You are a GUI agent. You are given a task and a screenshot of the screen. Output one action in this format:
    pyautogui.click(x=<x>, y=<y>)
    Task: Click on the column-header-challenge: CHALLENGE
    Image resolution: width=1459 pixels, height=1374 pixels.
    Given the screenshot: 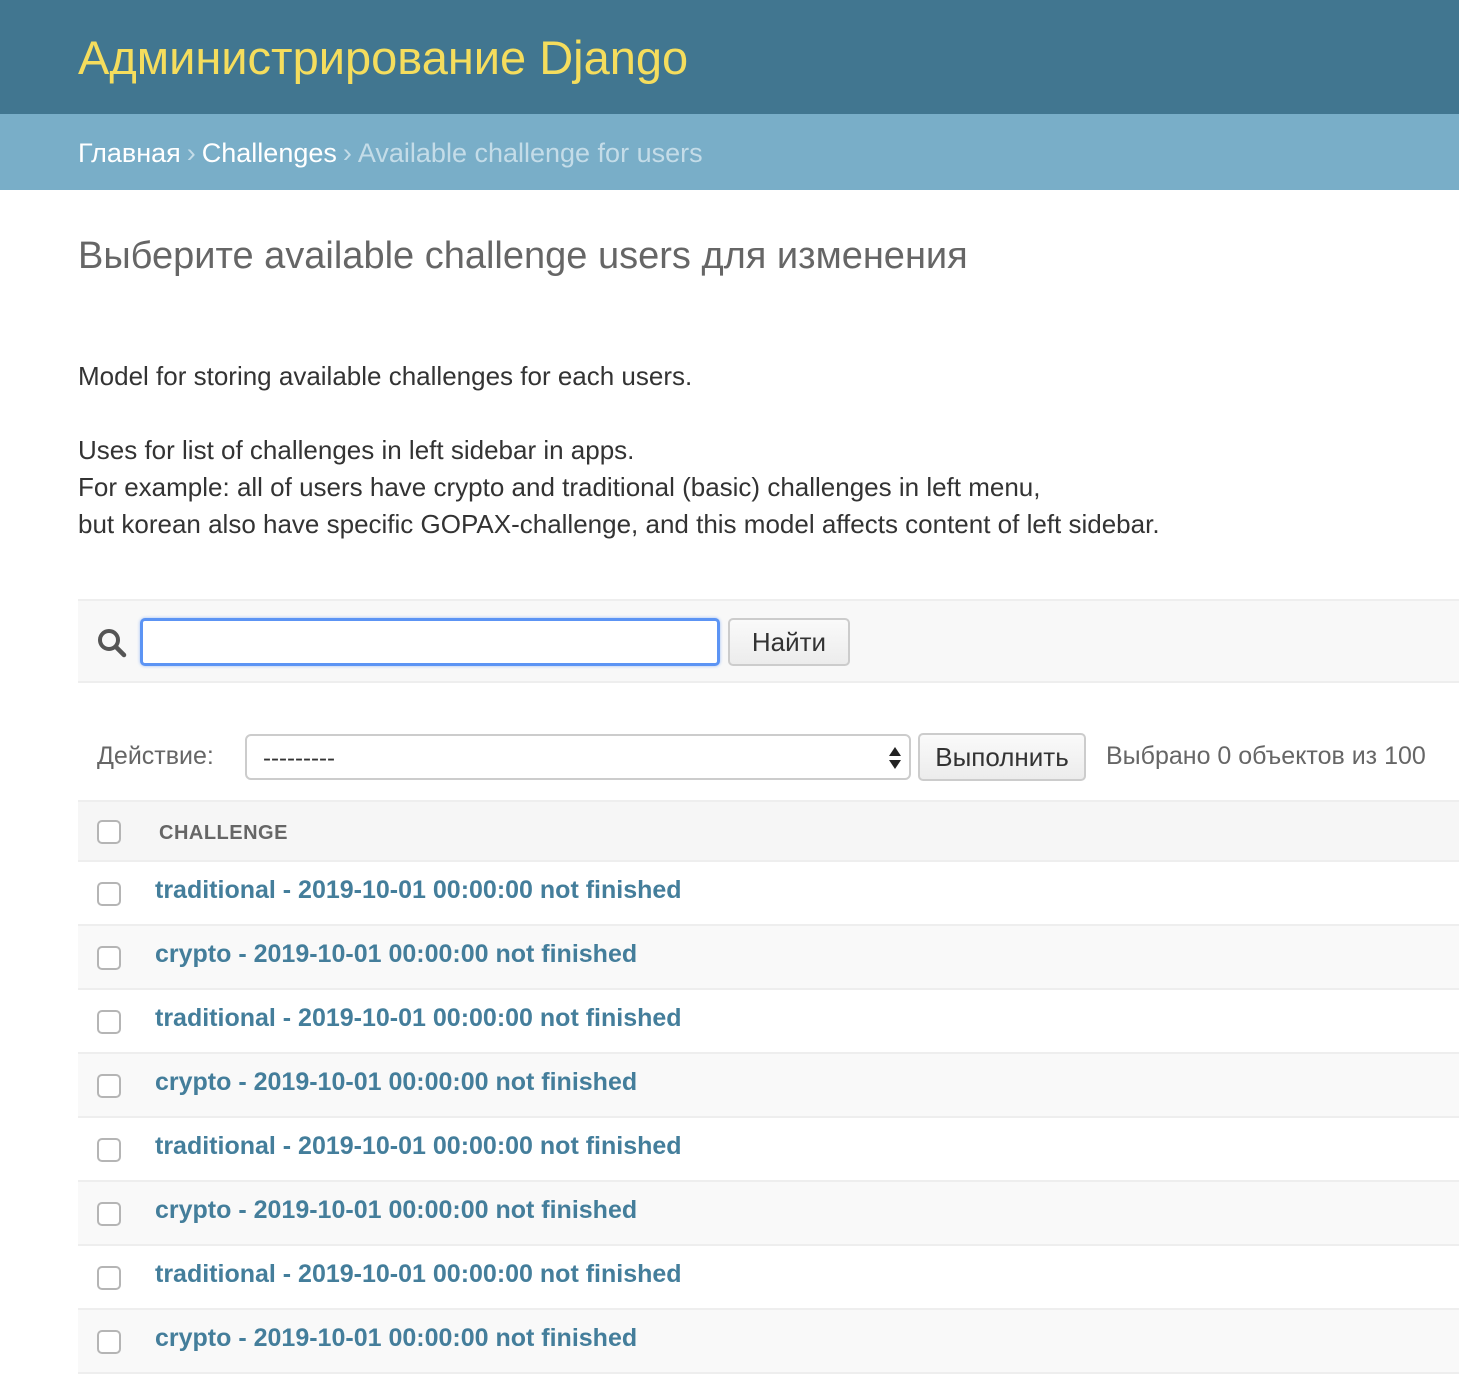 What is the action you would take?
    pyautogui.click(x=223, y=833)
    